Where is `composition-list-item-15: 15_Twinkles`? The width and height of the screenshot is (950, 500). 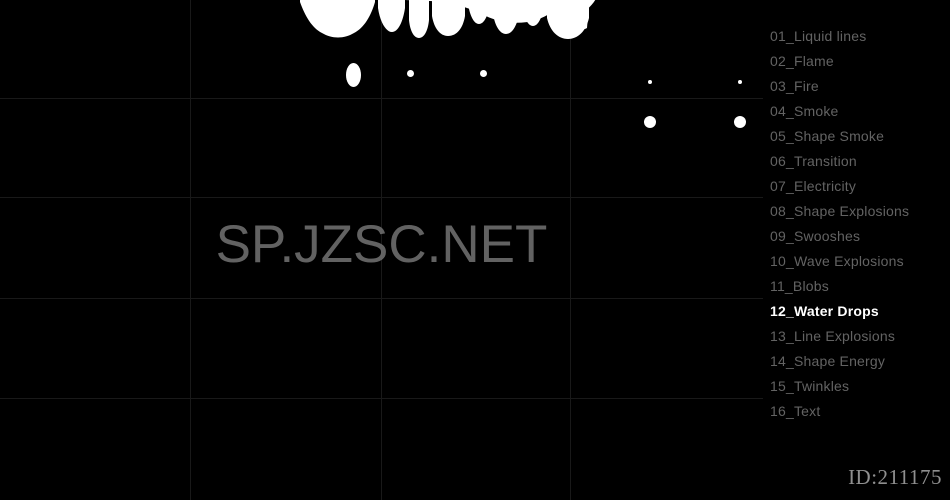 composition-list-item-15: 15_Twinkles is located at coordinates (860, 386).